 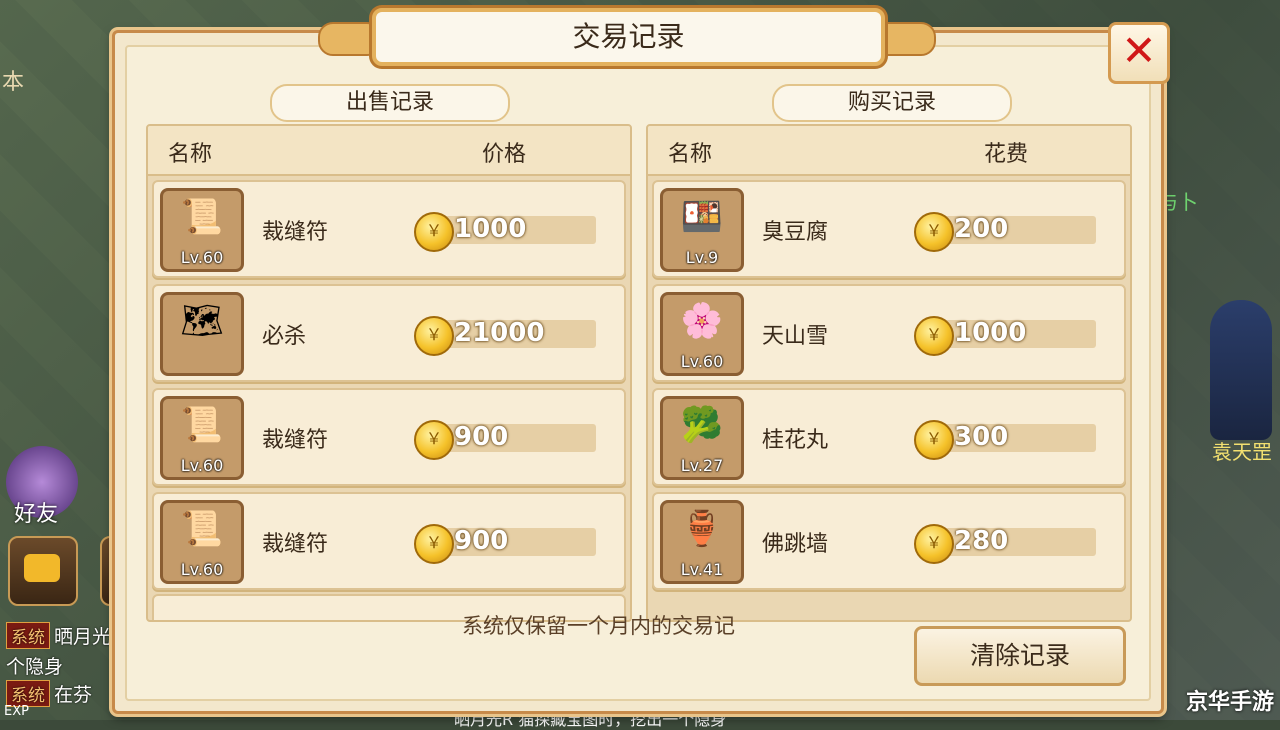 I want to click on item-price: 280, so click(x=981, y=541).